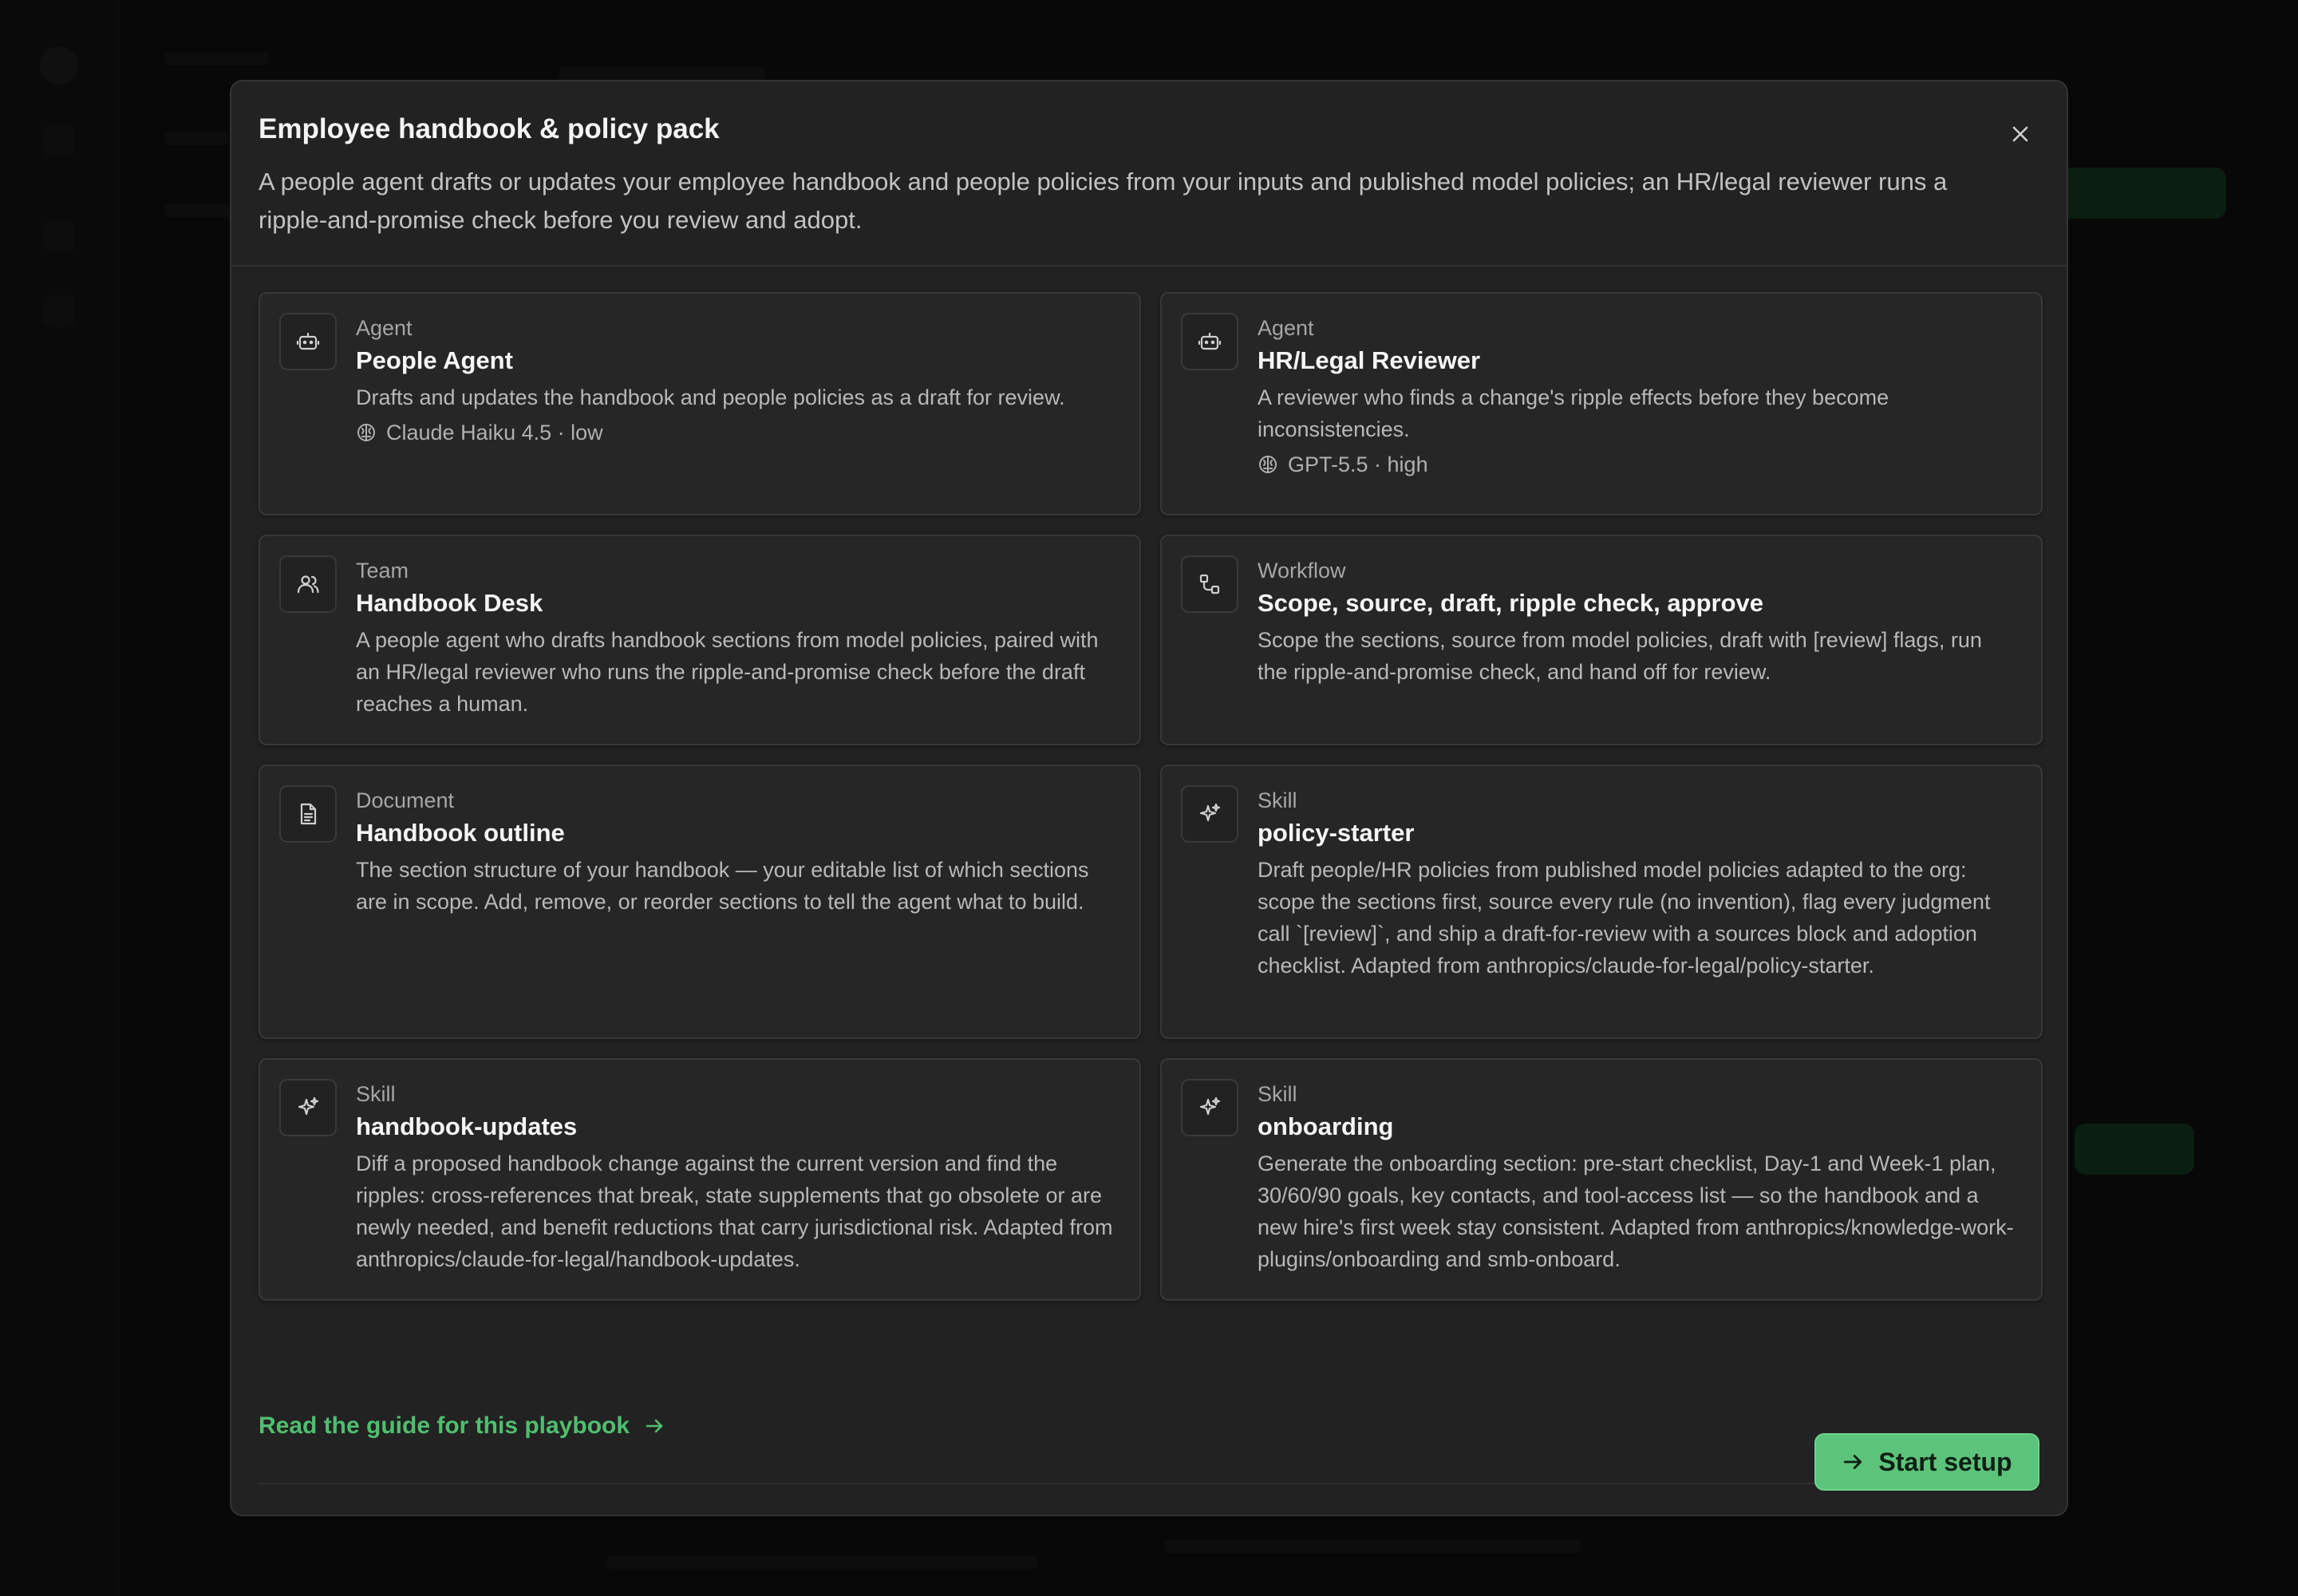  What do you see at coordinates (382, 571) in the screenshot?
I see `card-kind: Team` at bounding box center [382, 571].